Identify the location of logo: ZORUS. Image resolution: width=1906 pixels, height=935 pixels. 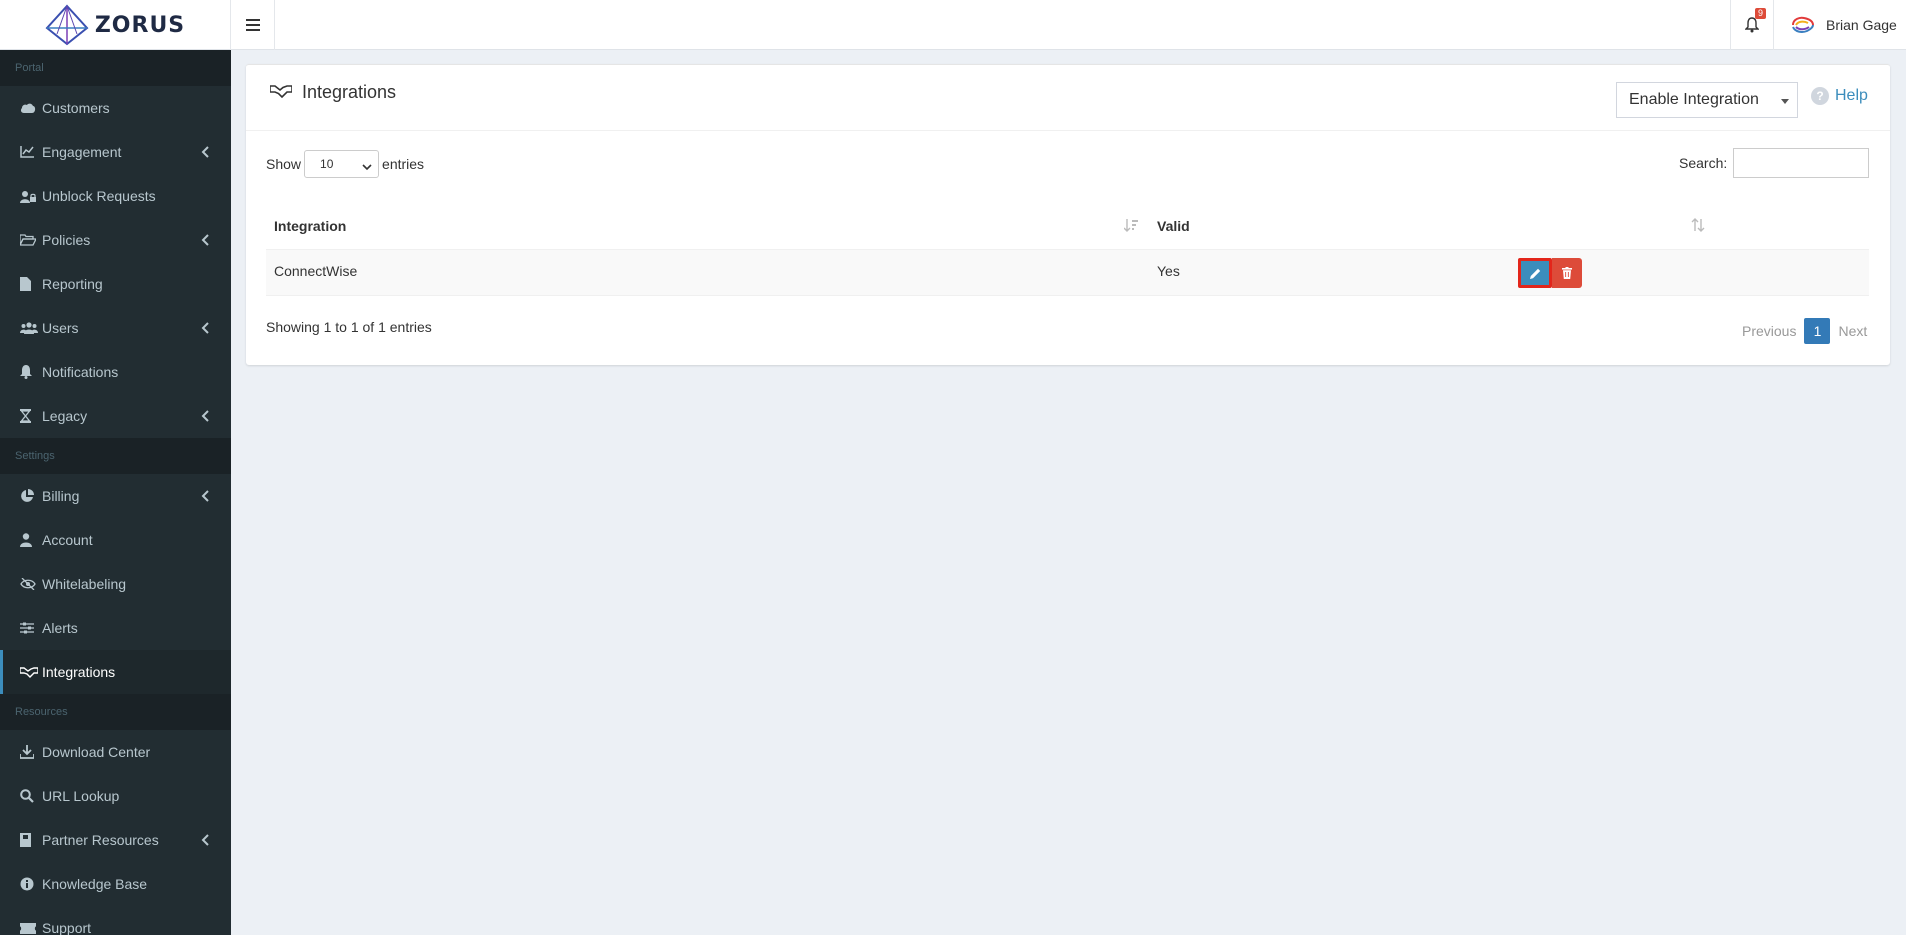
(115, 25).